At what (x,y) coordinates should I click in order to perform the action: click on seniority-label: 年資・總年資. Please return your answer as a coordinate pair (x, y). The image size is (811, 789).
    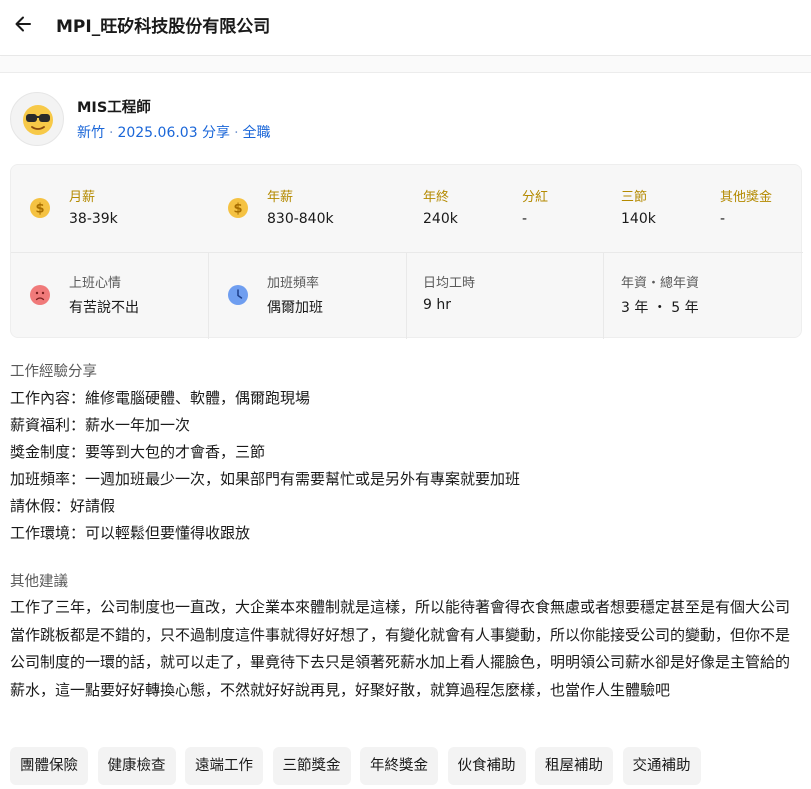
    Looking at the image, I should click on (660, 283).